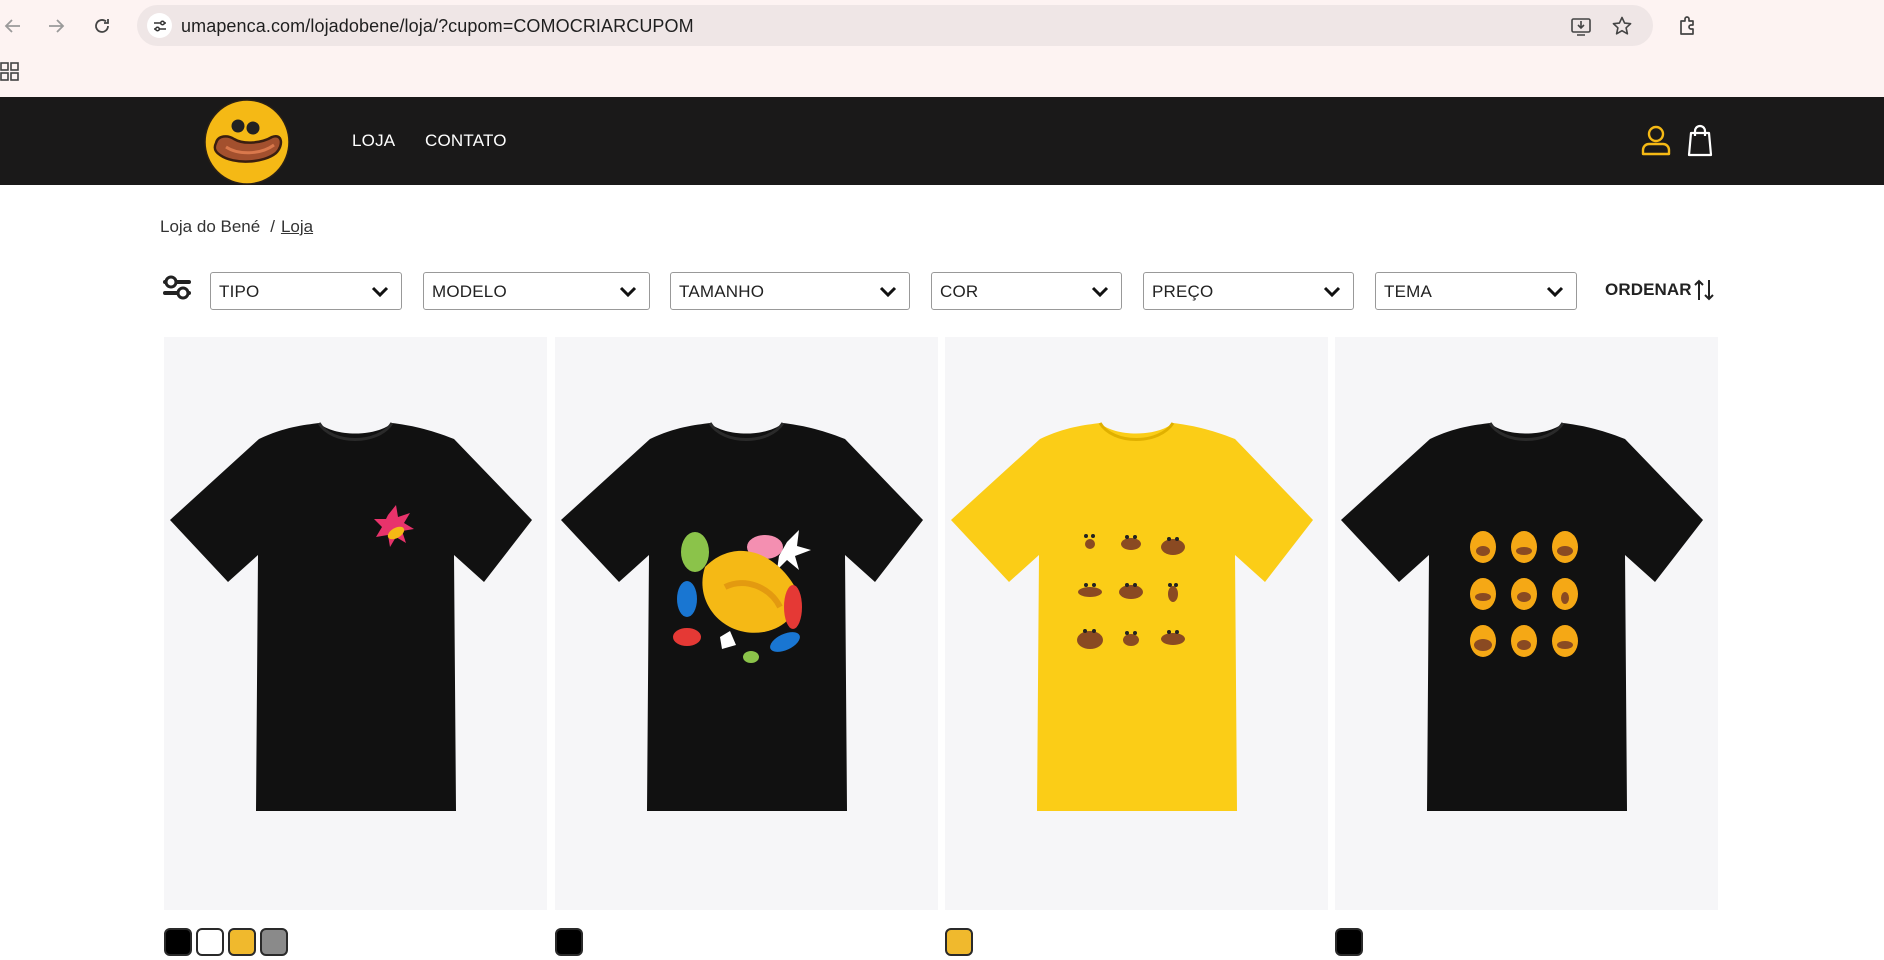 This screenshot has height=960, width=1884. What do you see at coordinates (1656, 140) in the screenshot?
I see `user-icon` at bounding box center [1656, 140].